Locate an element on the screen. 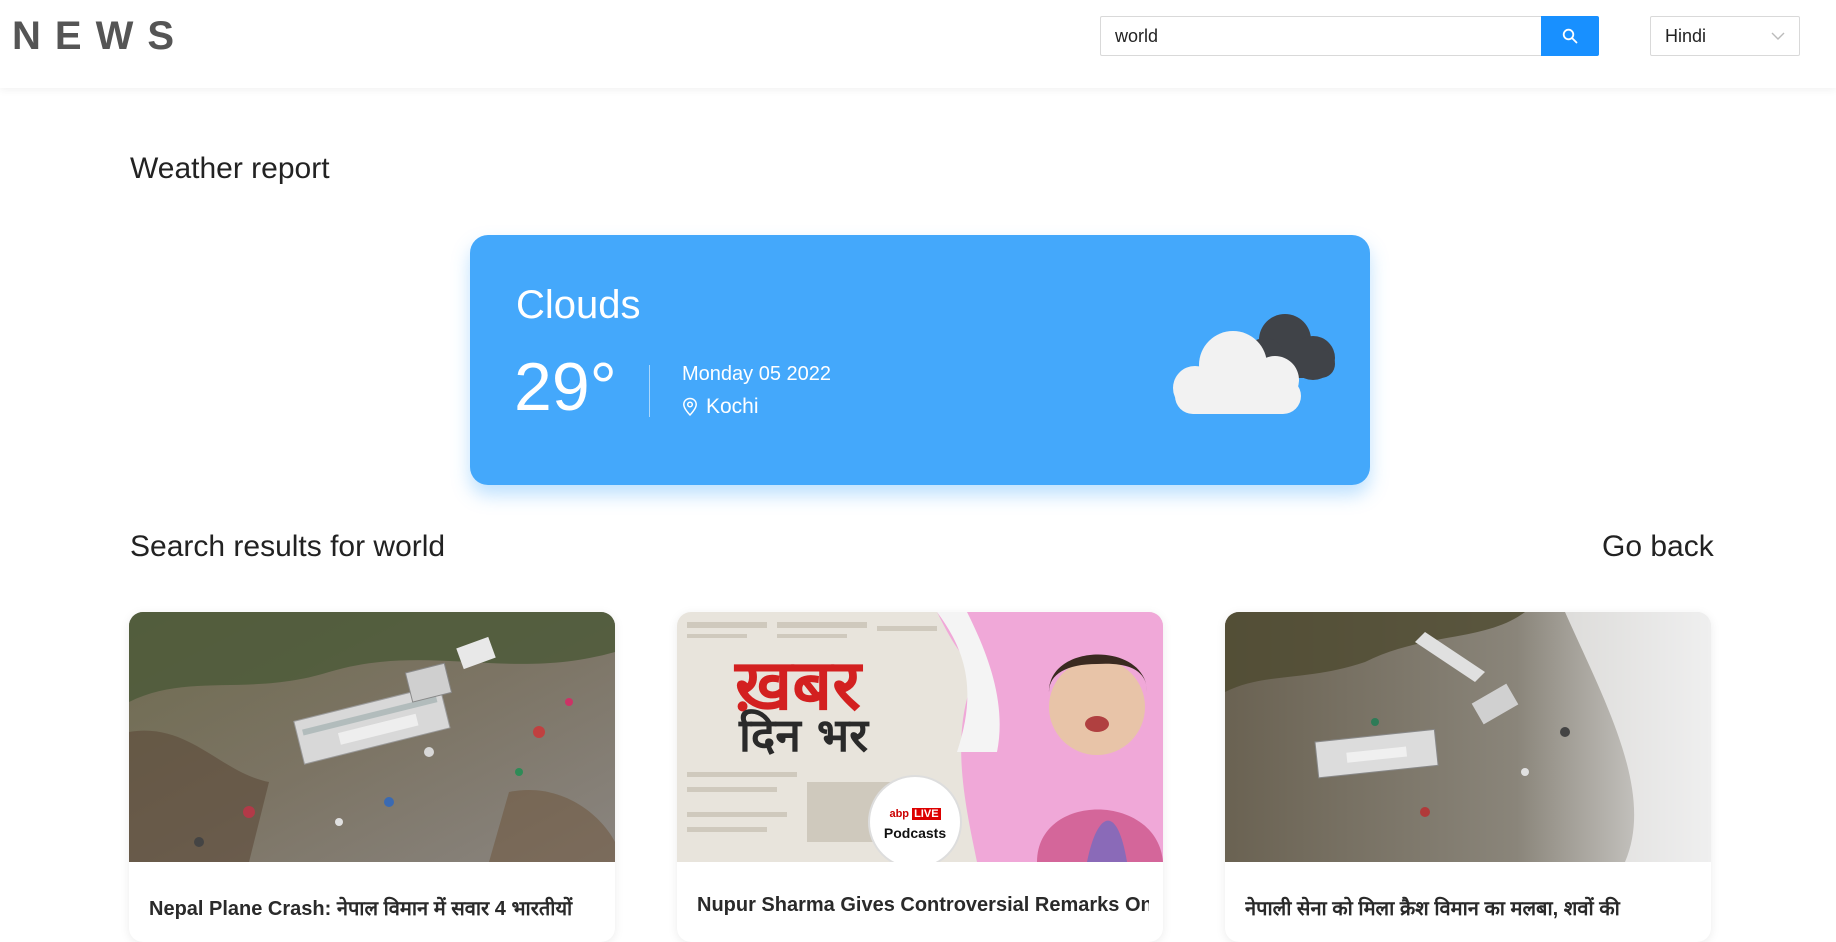 Image resolution: width=1836 pixels, height=942 pixels. search-icon is located at coordinates (1570, 36).